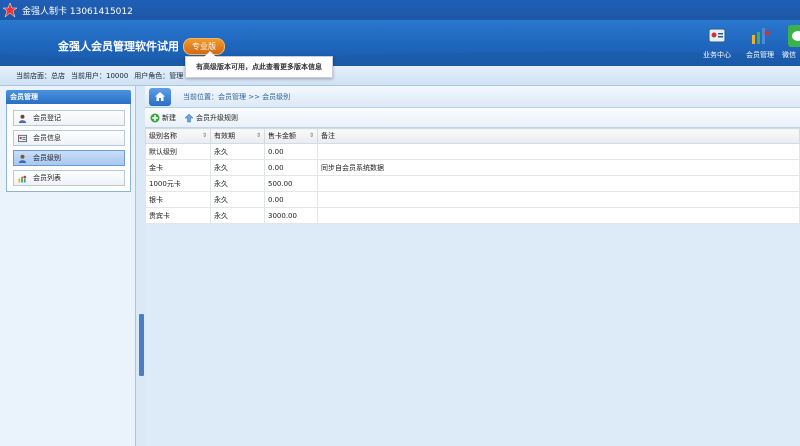 The image size is (800, 446). Describe the element at coordinates (291, 136) in the screenshot. I see `column-header-card-price: 售卡金额 ⇕` at that location.